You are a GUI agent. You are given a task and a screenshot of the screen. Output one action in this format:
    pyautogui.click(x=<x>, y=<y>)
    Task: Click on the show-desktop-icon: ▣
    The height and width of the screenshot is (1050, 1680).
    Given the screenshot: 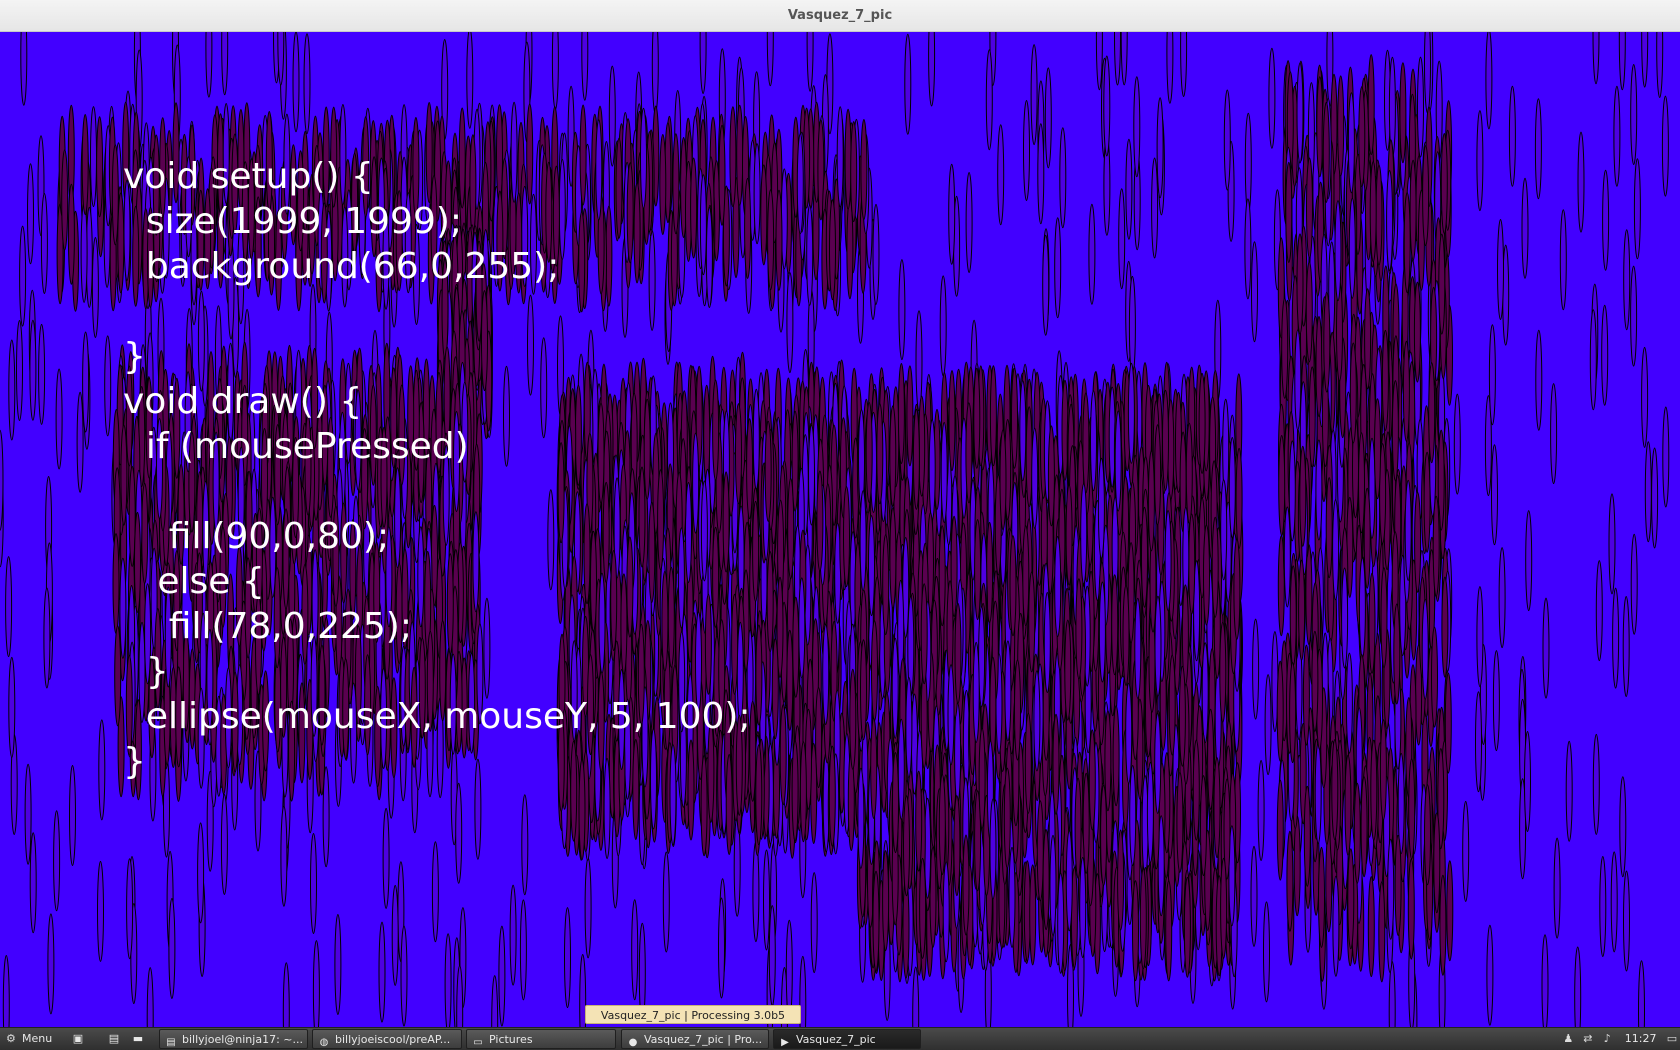 What is the action you would take?
    pyautogui.click(x=78, y=1039)
    